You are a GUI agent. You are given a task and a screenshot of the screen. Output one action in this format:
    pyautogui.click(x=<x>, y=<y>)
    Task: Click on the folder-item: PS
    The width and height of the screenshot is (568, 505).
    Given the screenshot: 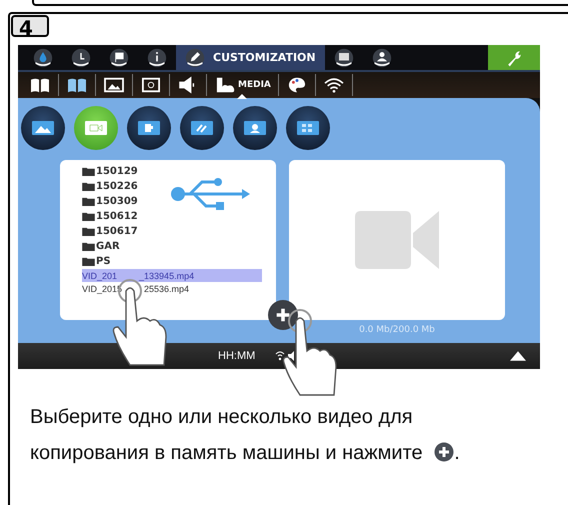 What is the action you would take?
    pyautogui.click(x=179, y=261)
    